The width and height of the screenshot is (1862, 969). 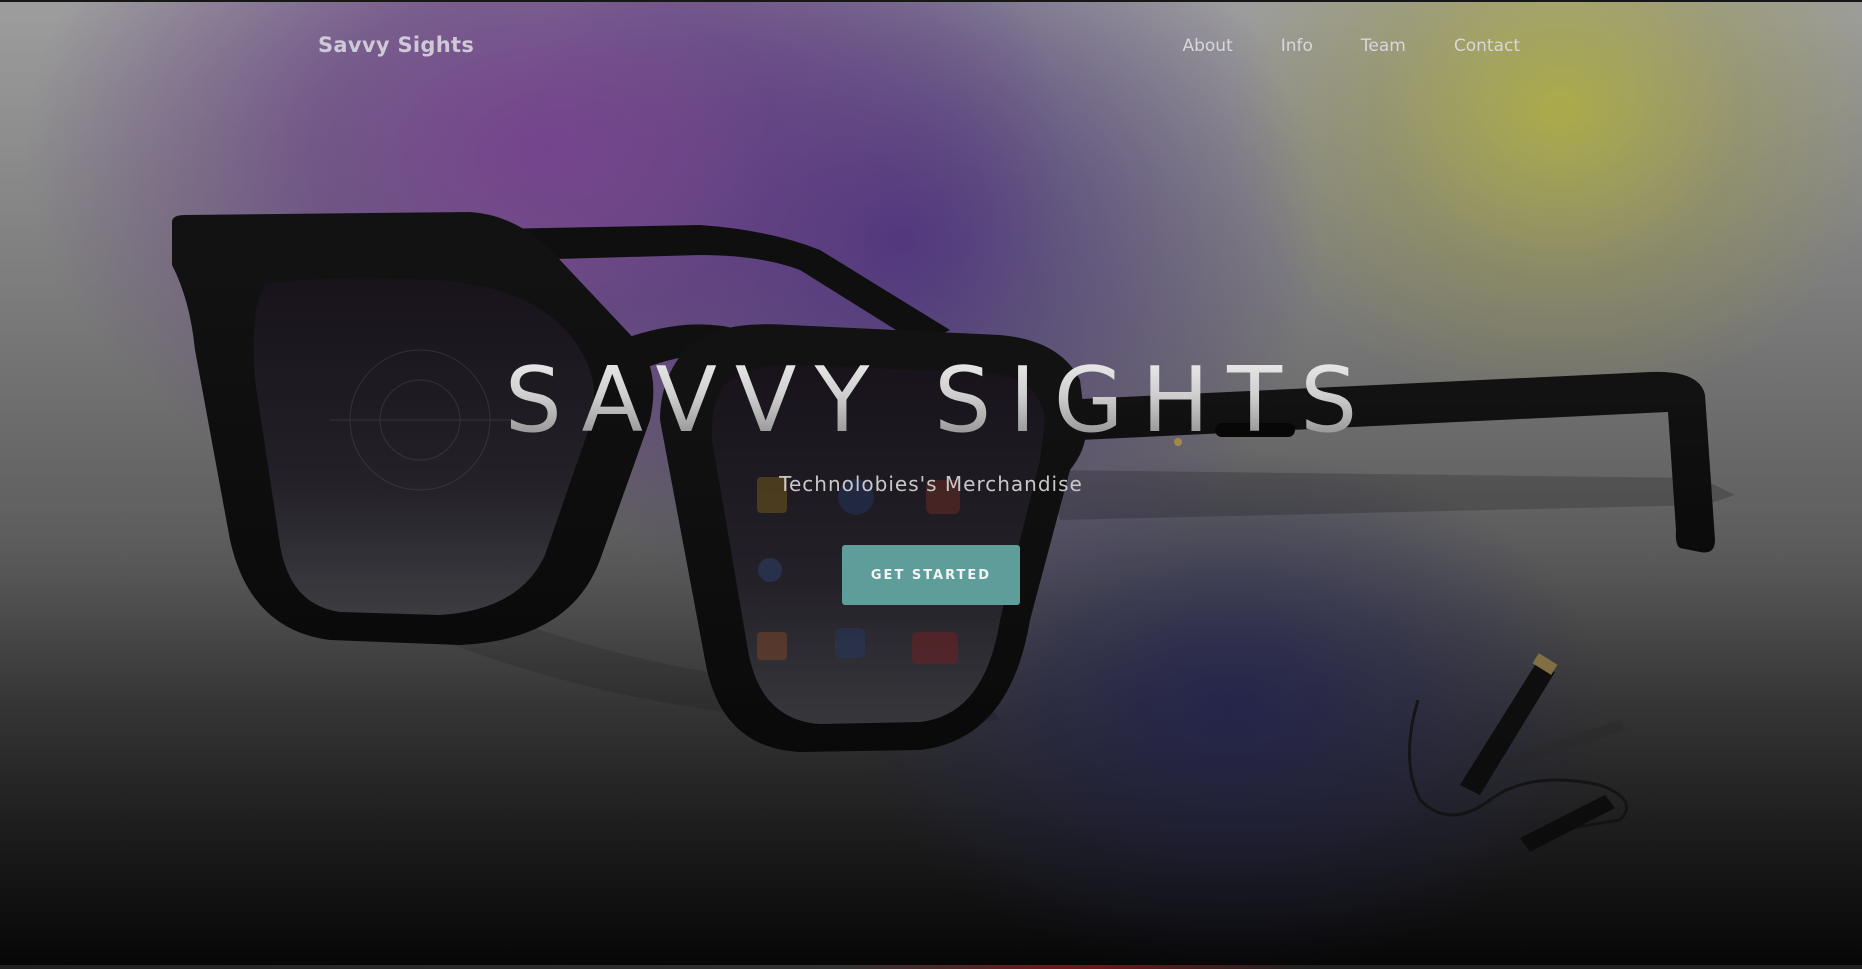 I want to click on main-nav: About Info Team Contact, so click(x=1327, y=46).